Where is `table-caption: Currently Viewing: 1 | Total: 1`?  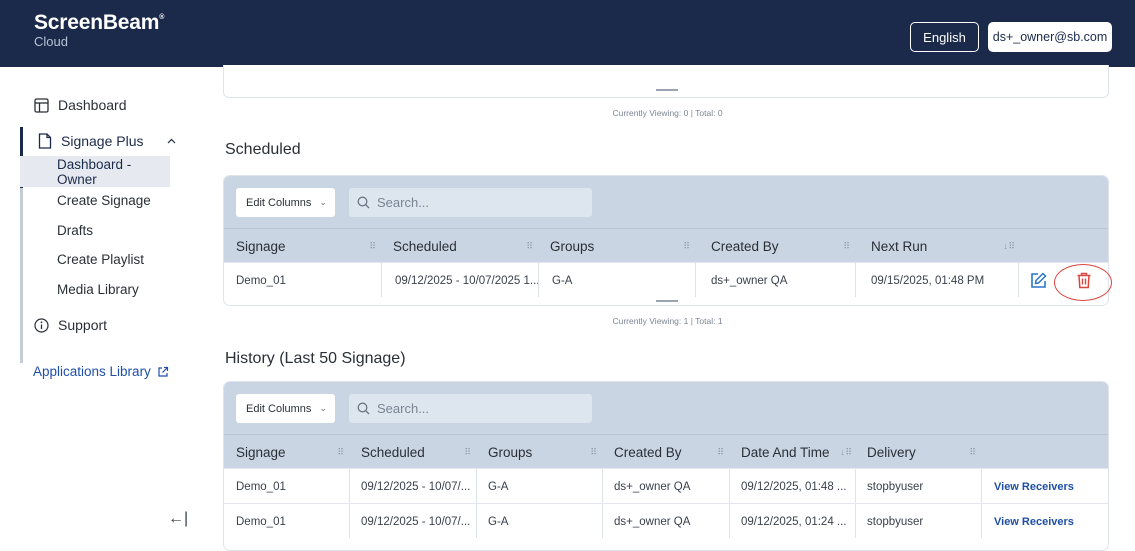
table-caption: Currently Viewing: 1 | Total: 1 is located at coordinates (667, 321).